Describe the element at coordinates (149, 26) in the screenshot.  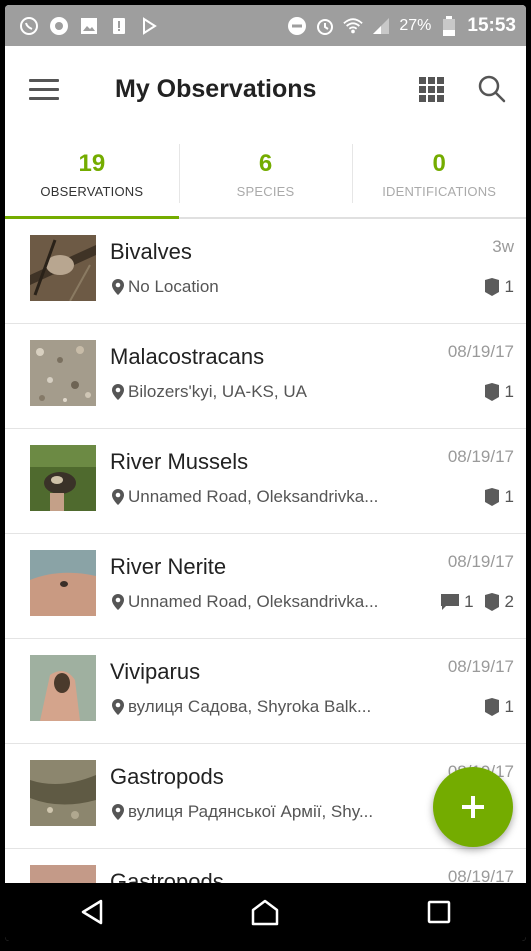
I see `play-store-icon` at that location.